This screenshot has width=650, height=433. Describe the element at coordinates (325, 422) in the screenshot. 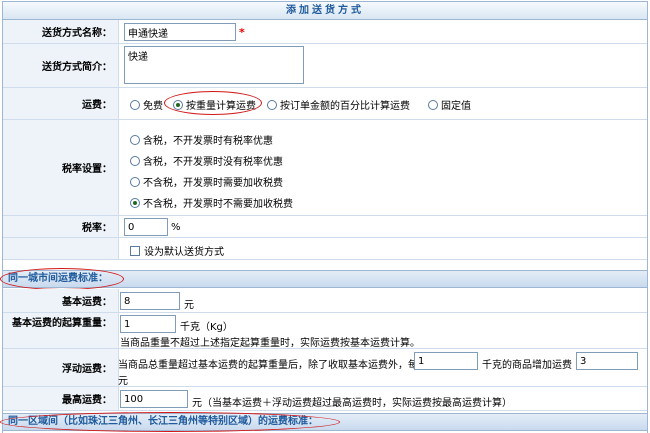

I see `section-same-region: 同一区域间（比如珠江三角州、长江三角州等特别区域）的运费标准：` at that location.